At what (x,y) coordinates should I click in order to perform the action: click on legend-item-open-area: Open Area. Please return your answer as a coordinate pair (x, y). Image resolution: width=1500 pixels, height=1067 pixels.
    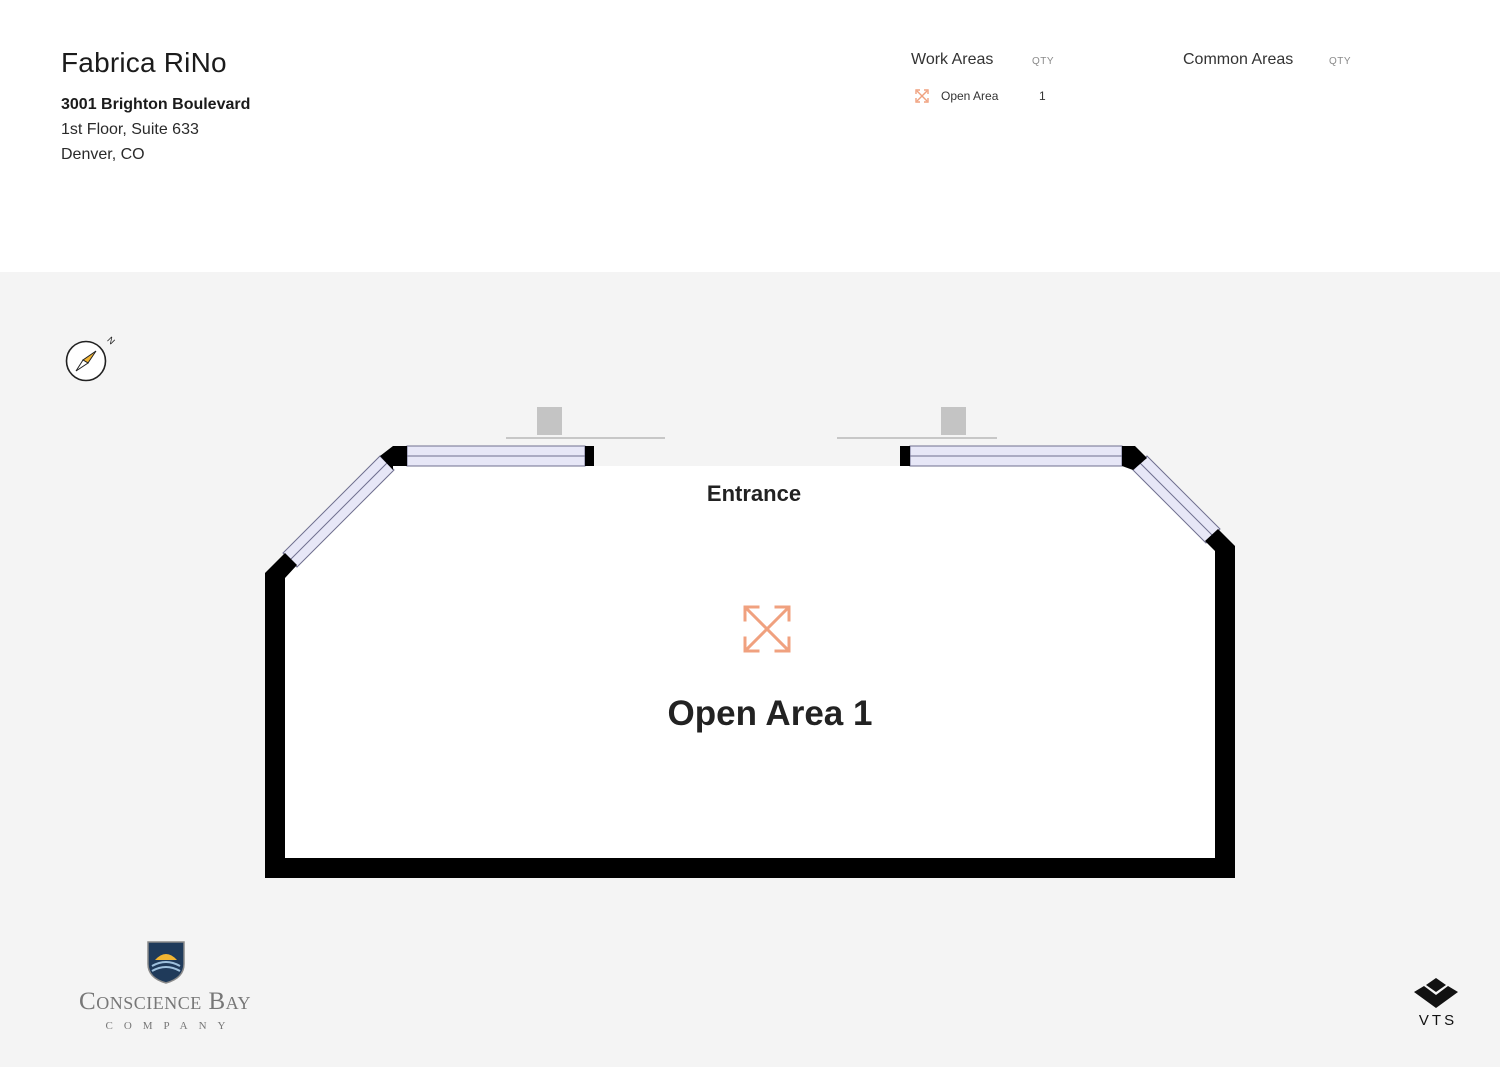
    Looking at the image, I should click on (970, 96).